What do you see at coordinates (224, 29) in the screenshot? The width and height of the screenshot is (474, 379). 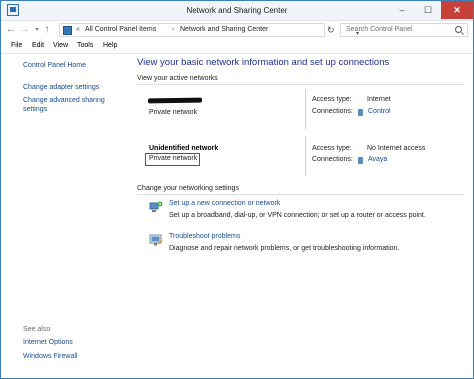 I see `breadcrumb-current: Network and Sharing Center` at bounding box center [224, 29].